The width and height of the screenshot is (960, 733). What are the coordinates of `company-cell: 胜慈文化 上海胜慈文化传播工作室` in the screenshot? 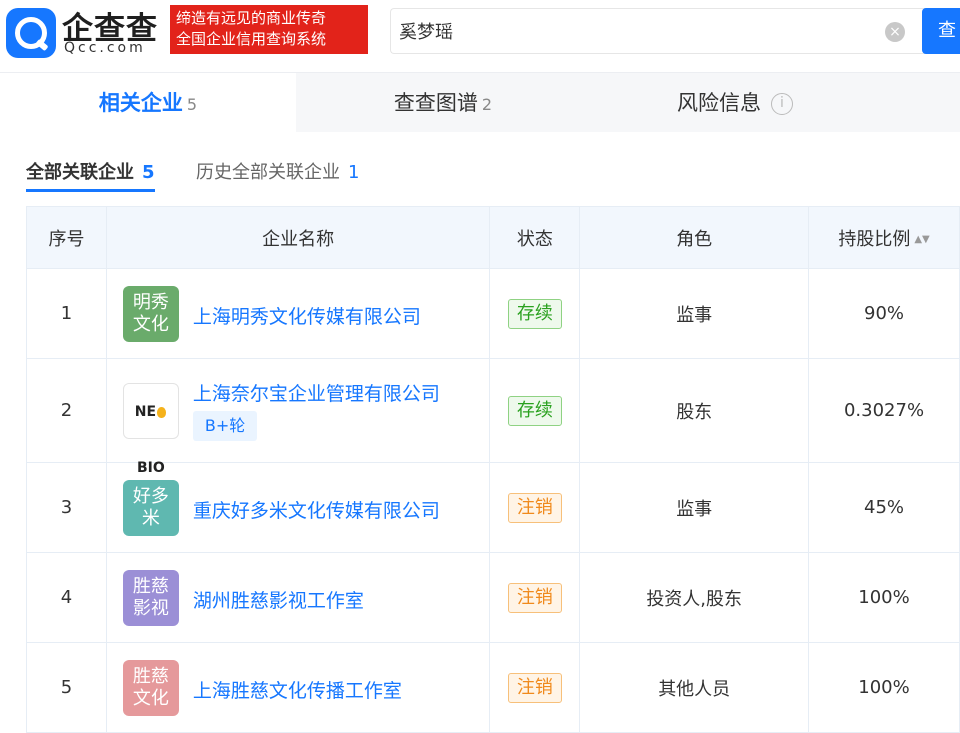 It's located at (298, 687).